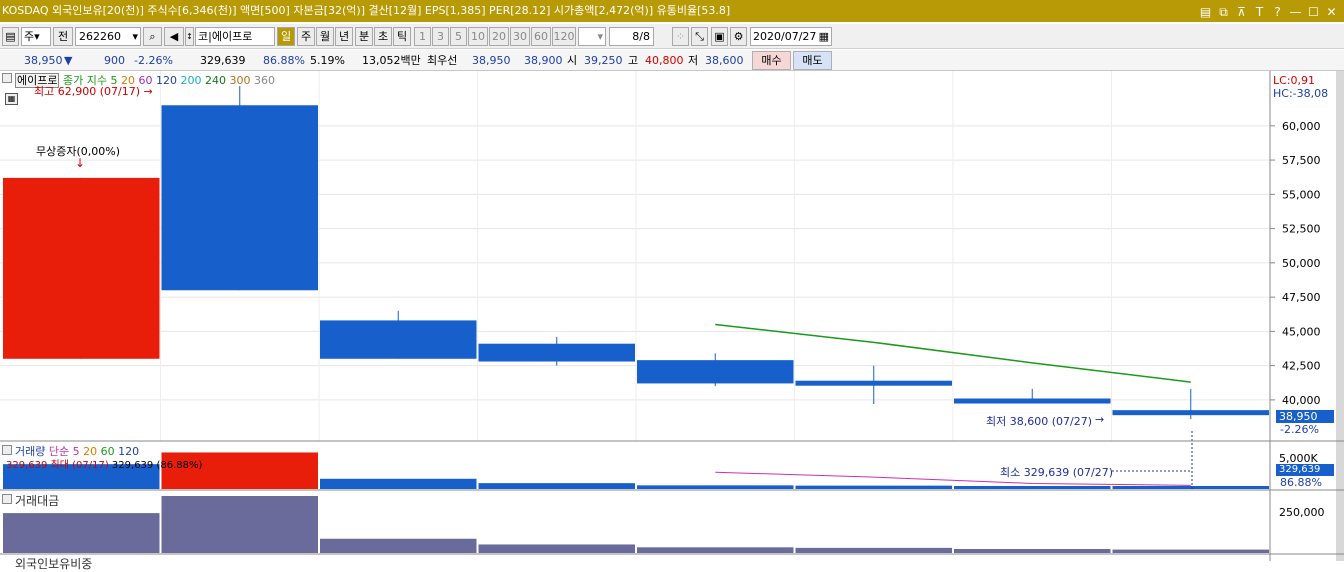 Image resolution: width=1344 pixels, height=572 pixels. I want to click on hc-label: HC:-38,08, so click(1301, 93).